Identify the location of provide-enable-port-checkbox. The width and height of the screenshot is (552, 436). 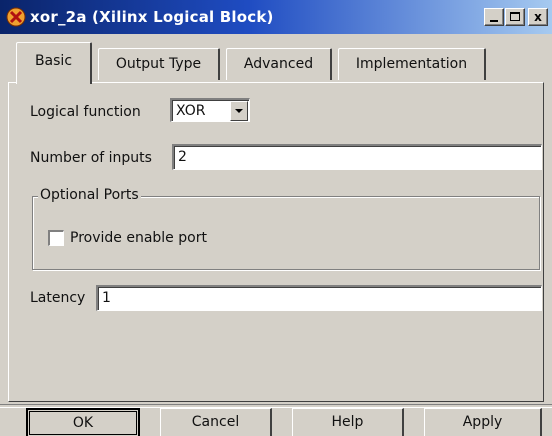
(56, 238).